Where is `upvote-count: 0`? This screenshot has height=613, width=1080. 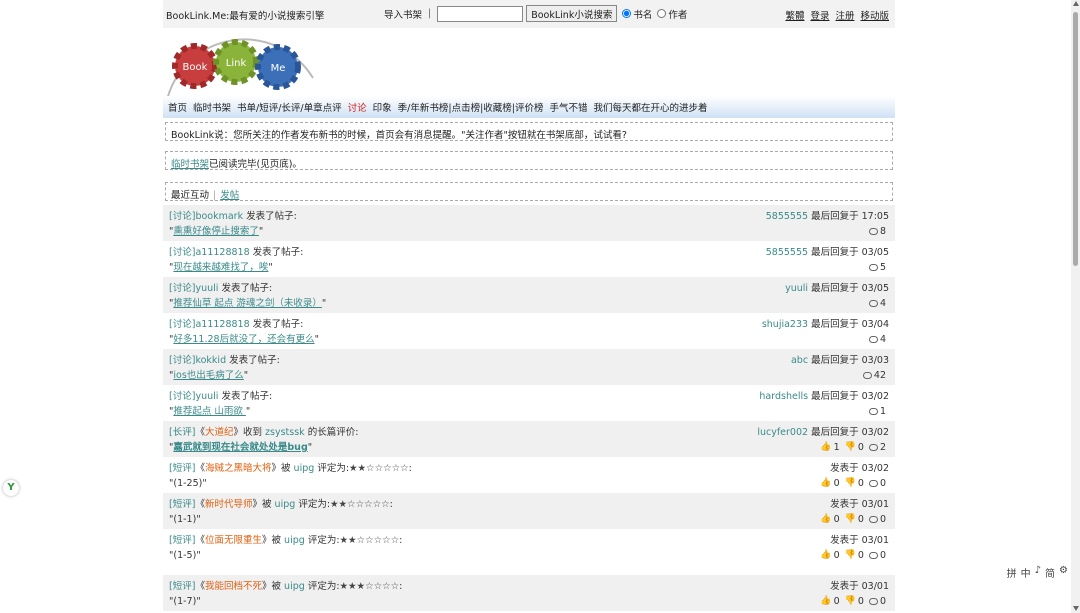
upvote-count: 0 is located at coordinates (836, 483).